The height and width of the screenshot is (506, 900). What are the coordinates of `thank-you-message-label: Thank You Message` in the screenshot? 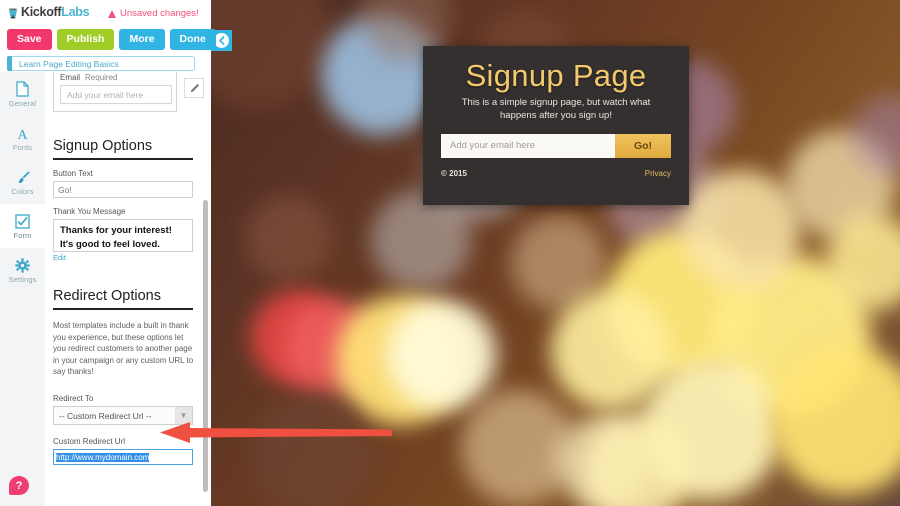 It's located at (89, 211).